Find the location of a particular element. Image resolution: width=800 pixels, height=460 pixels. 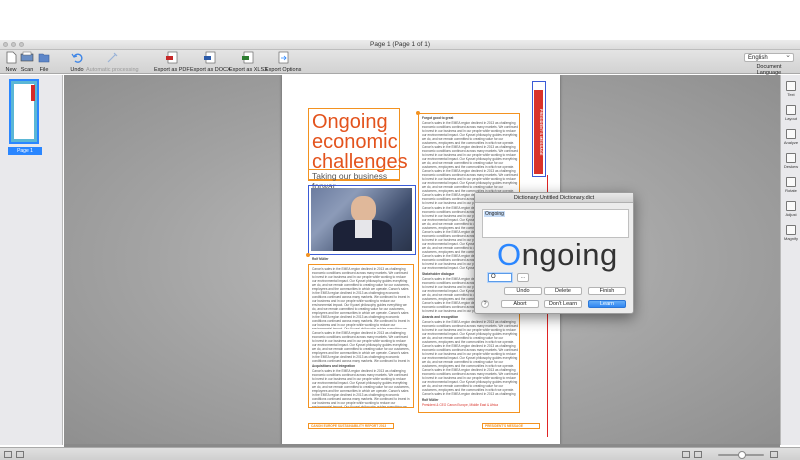

rotate-tool: Rotate is located at coordinates (791, 185).